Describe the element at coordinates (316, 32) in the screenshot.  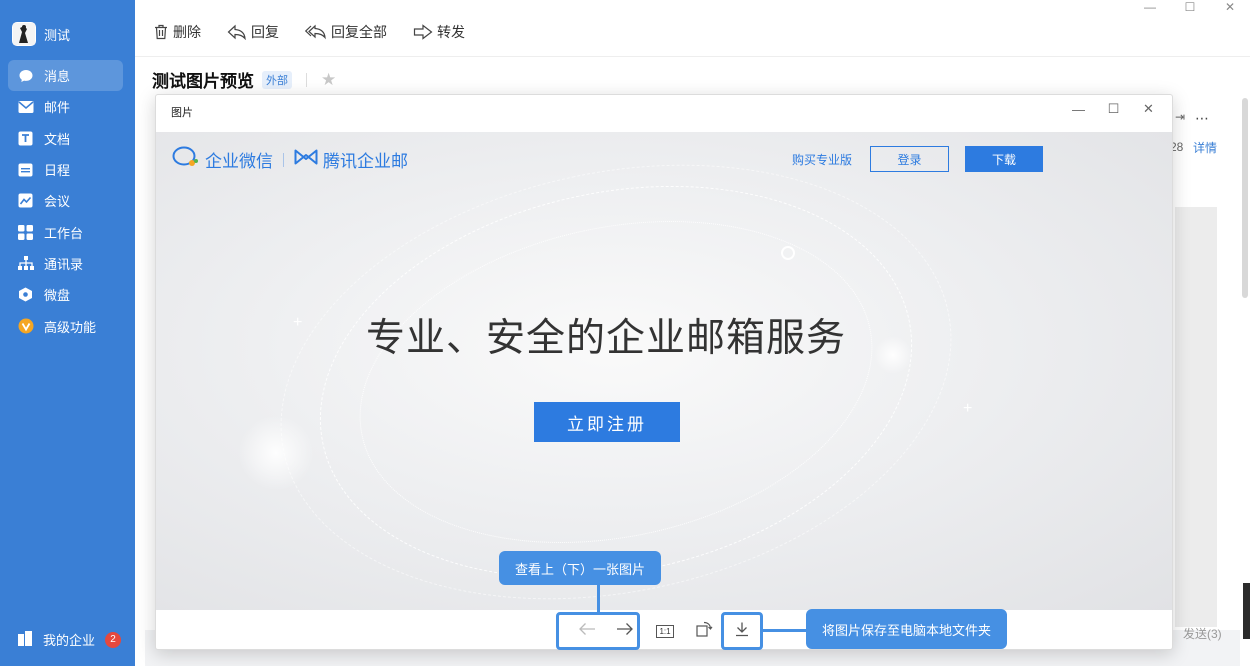
I see `reply-all-icon` at that location.